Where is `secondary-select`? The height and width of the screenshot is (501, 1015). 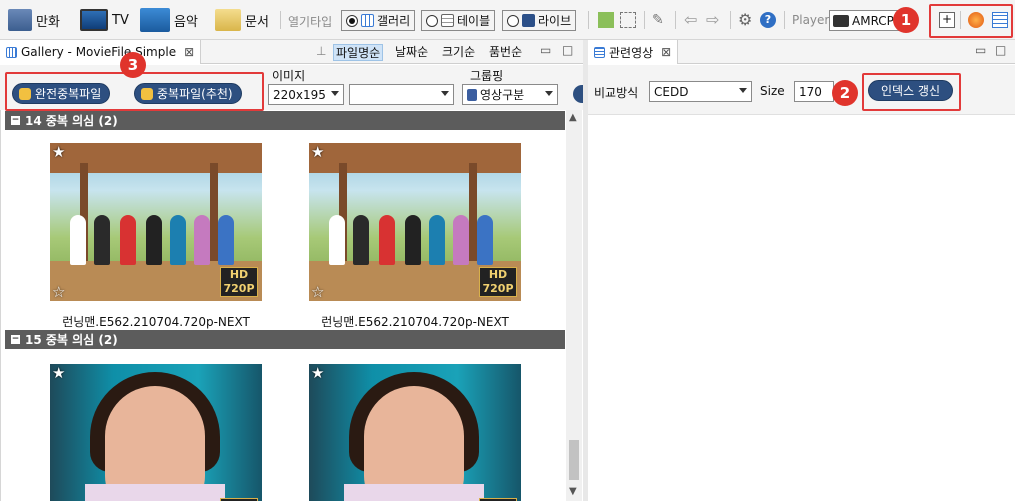
secondary-select is located at coordinates (401, 94).